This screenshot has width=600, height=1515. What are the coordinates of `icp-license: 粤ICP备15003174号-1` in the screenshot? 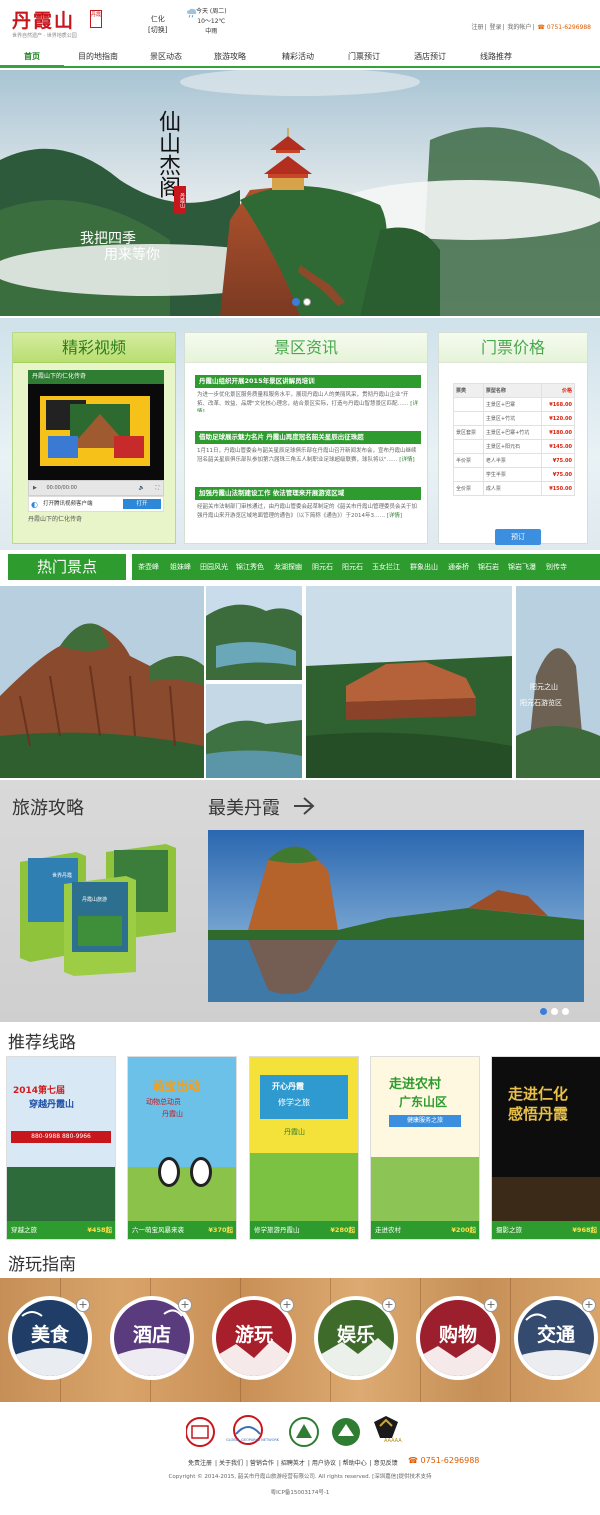 It's located at (300, 1492).